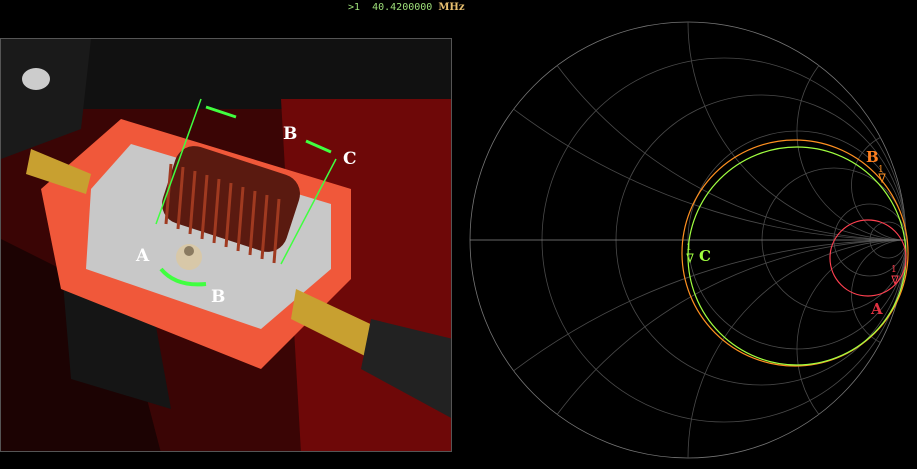 The width and height of the screenshot is (917, 469). I want to click on marker-id: >1, so click(354, 7).